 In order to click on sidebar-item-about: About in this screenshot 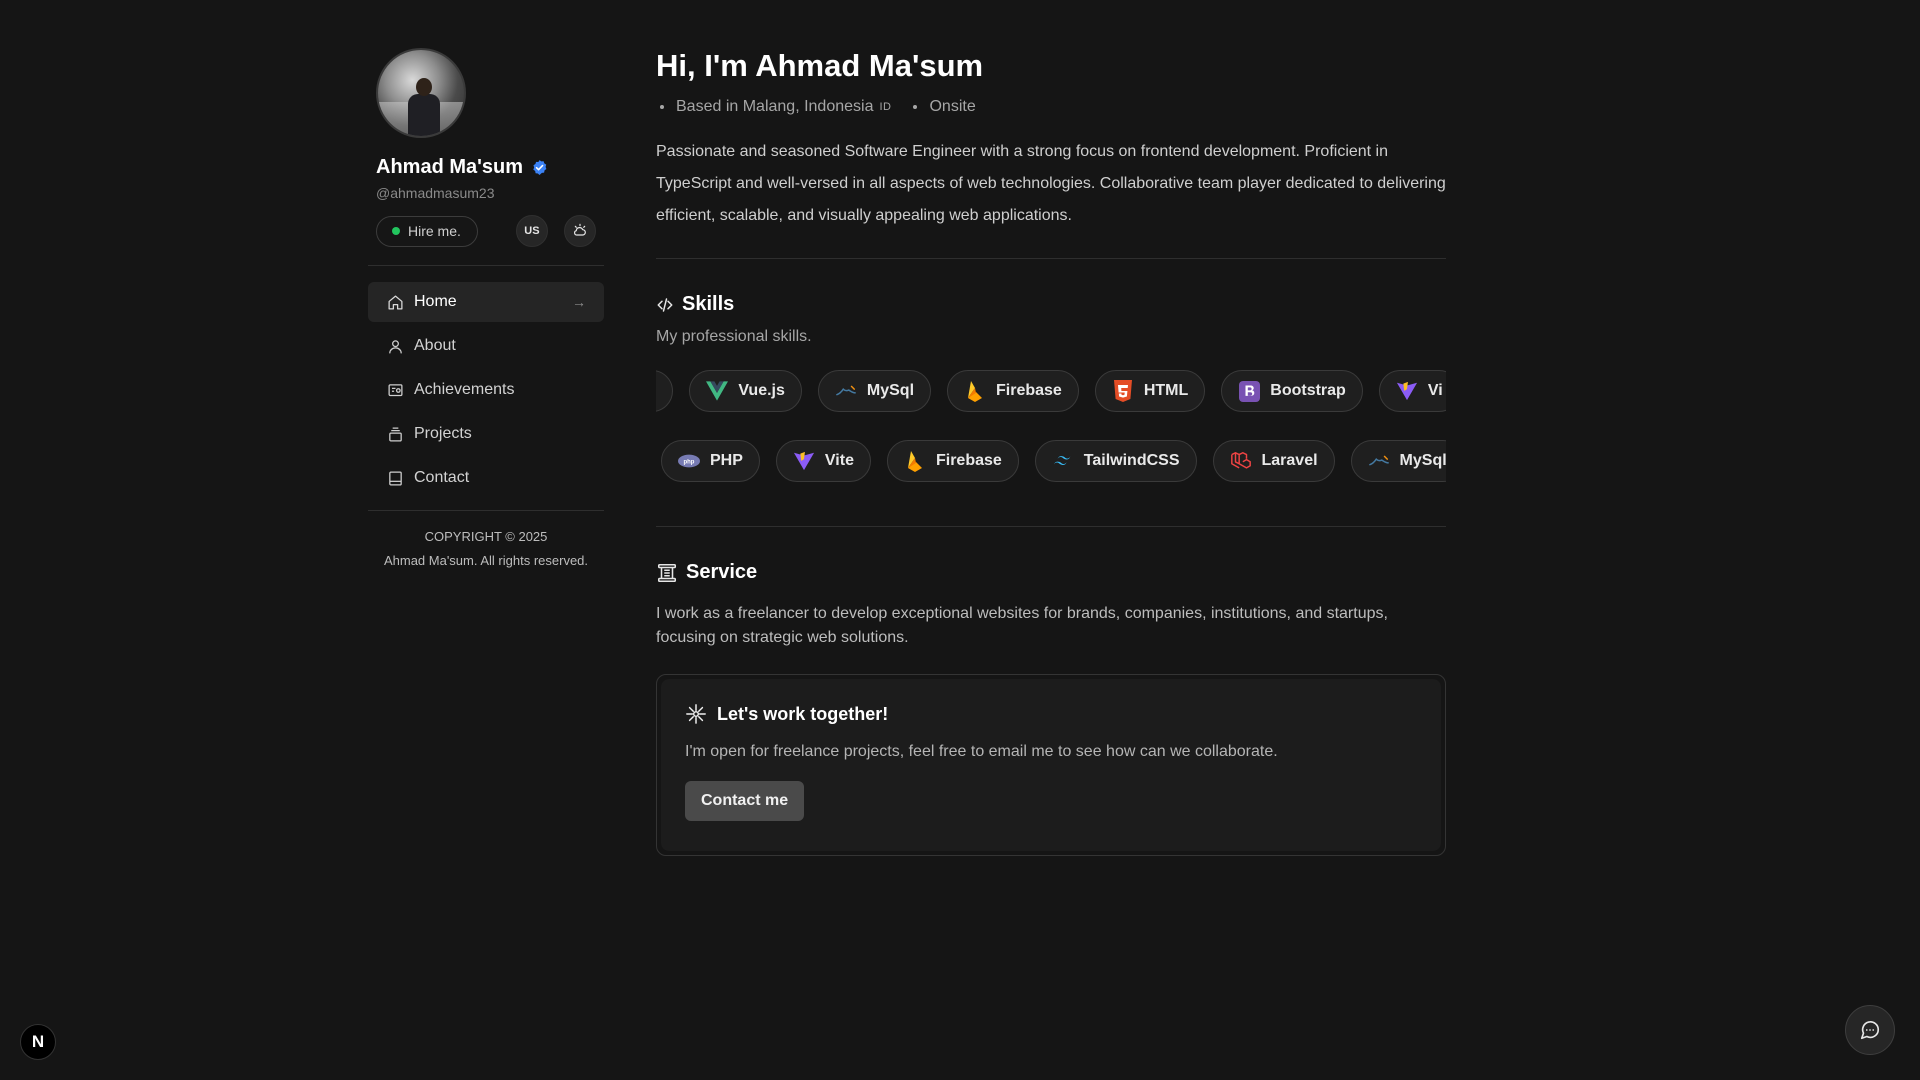, I will do `click(486, 346)`.